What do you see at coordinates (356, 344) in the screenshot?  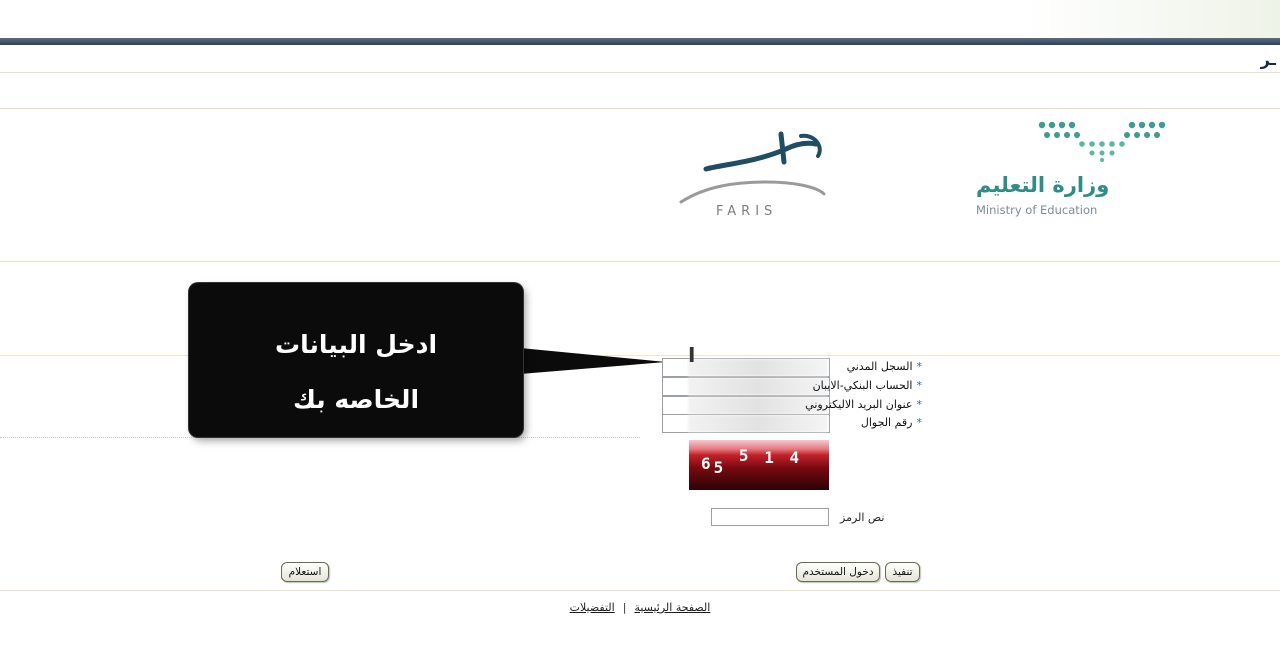 I see `callout-line: ادخل البيانات` at bounding box center [356, 344].